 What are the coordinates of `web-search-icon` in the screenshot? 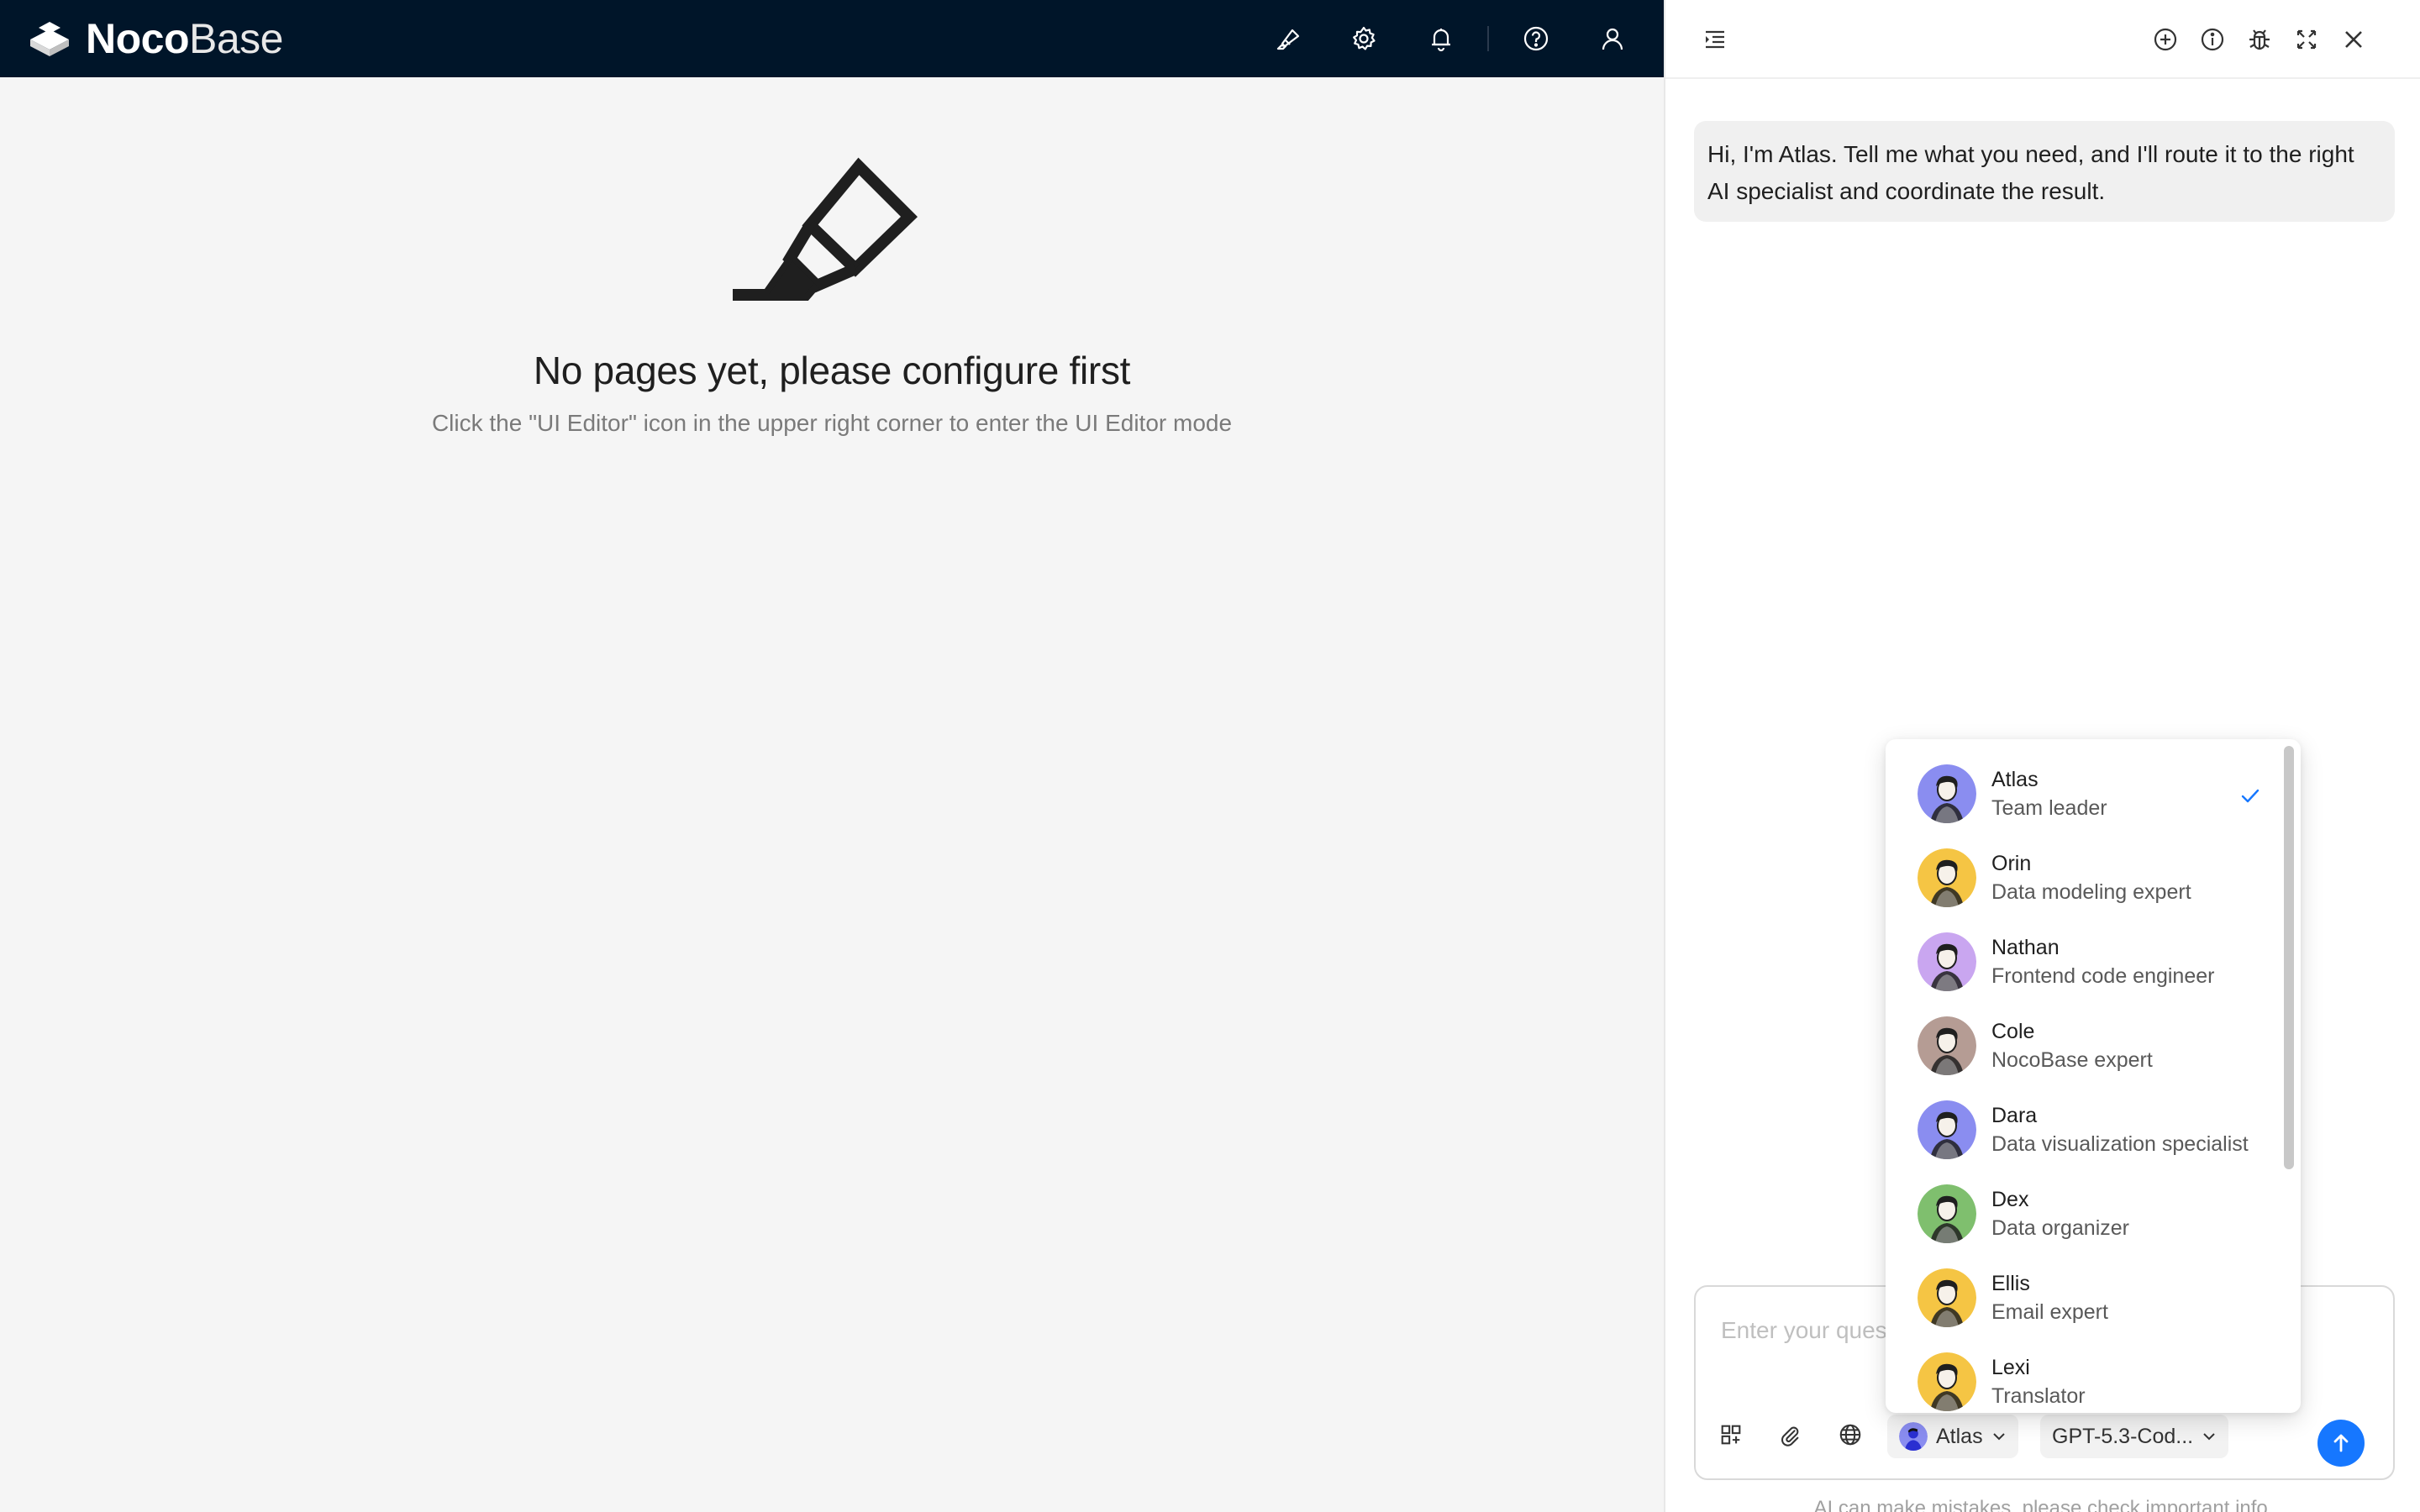 It's located at (1851, 1434).